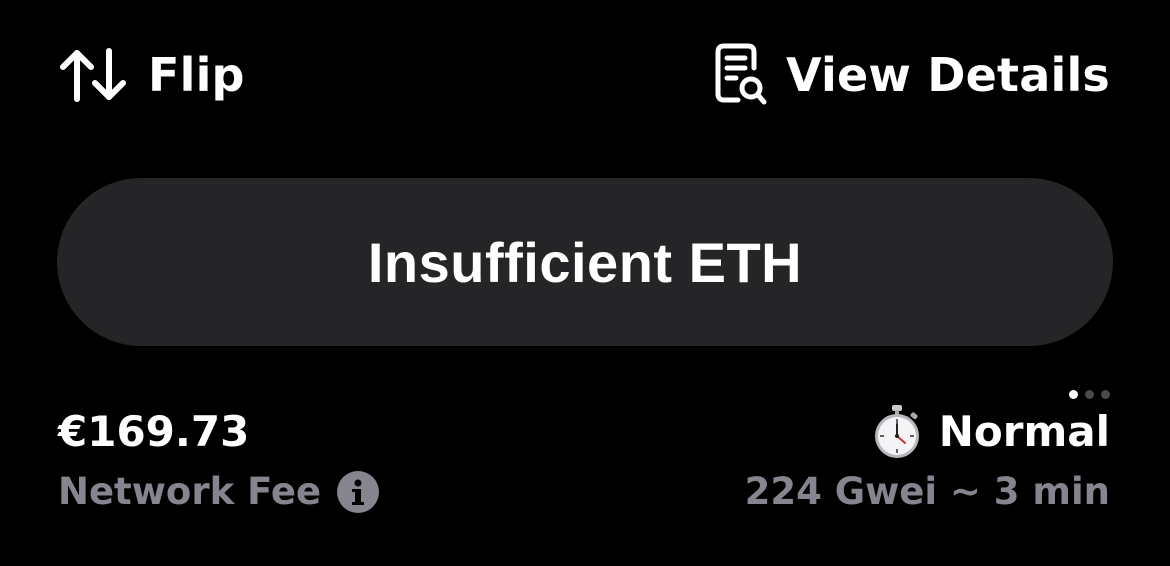 This screenshot has width=1170, height=566. I want to click on speed-row: Normal, so click(927, 432).